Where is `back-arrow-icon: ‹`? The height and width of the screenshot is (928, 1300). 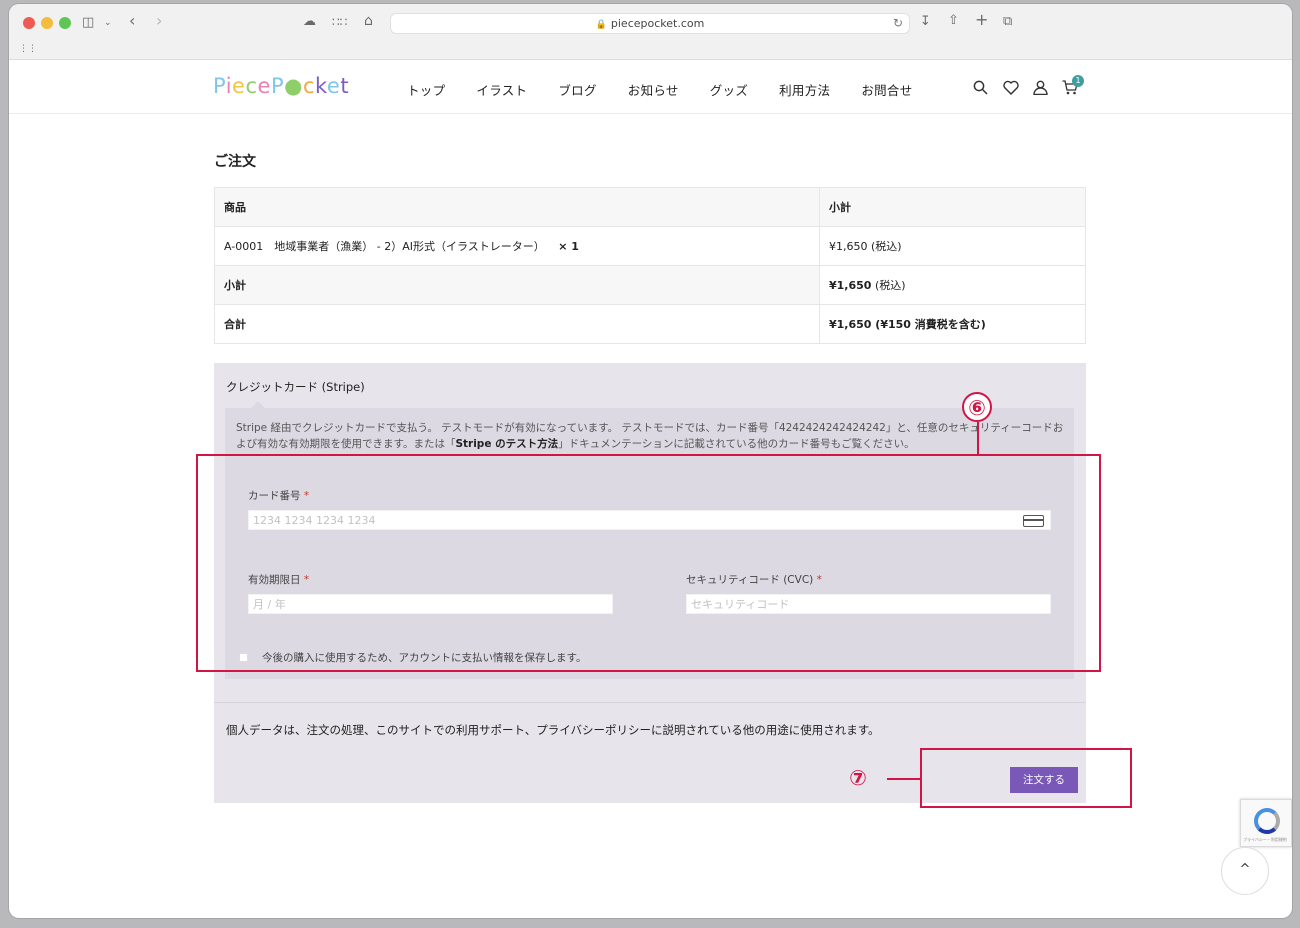 back-arrow-icon: ‹ is located at coordinates (132, 21).